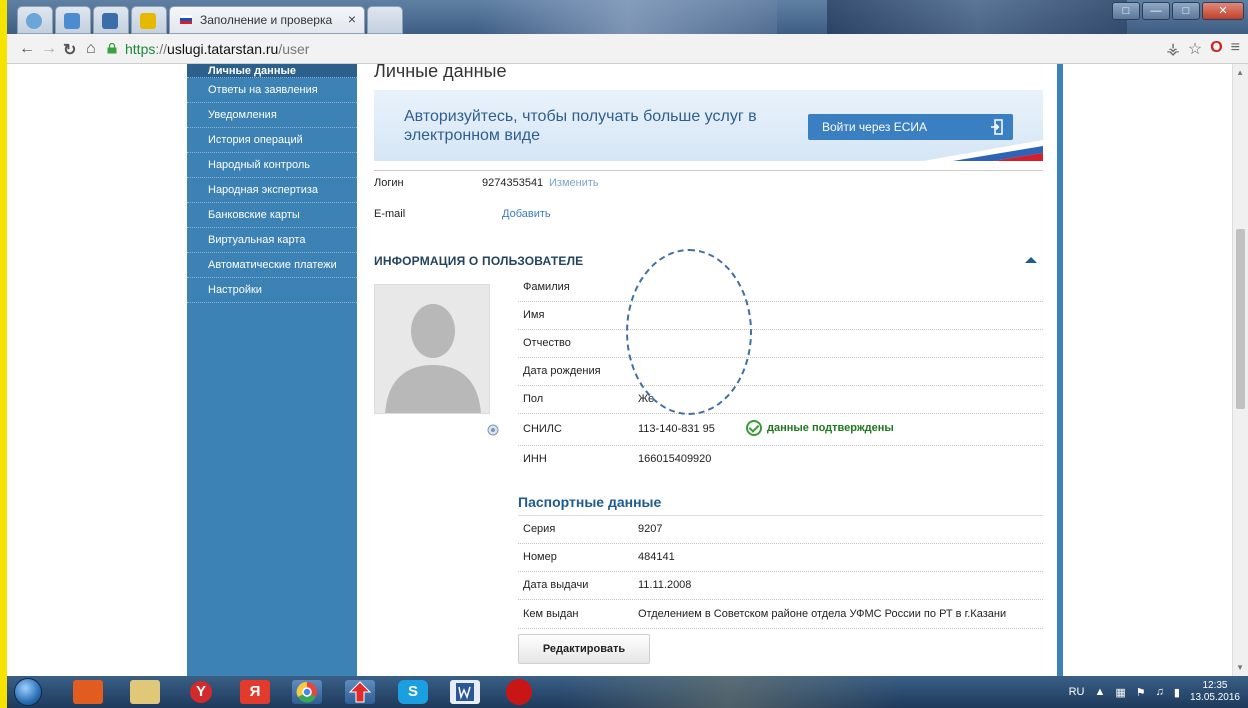 This screenshot has width=1248, height=708. I want to click on edit-button: Редактировать, so click(584, 649).